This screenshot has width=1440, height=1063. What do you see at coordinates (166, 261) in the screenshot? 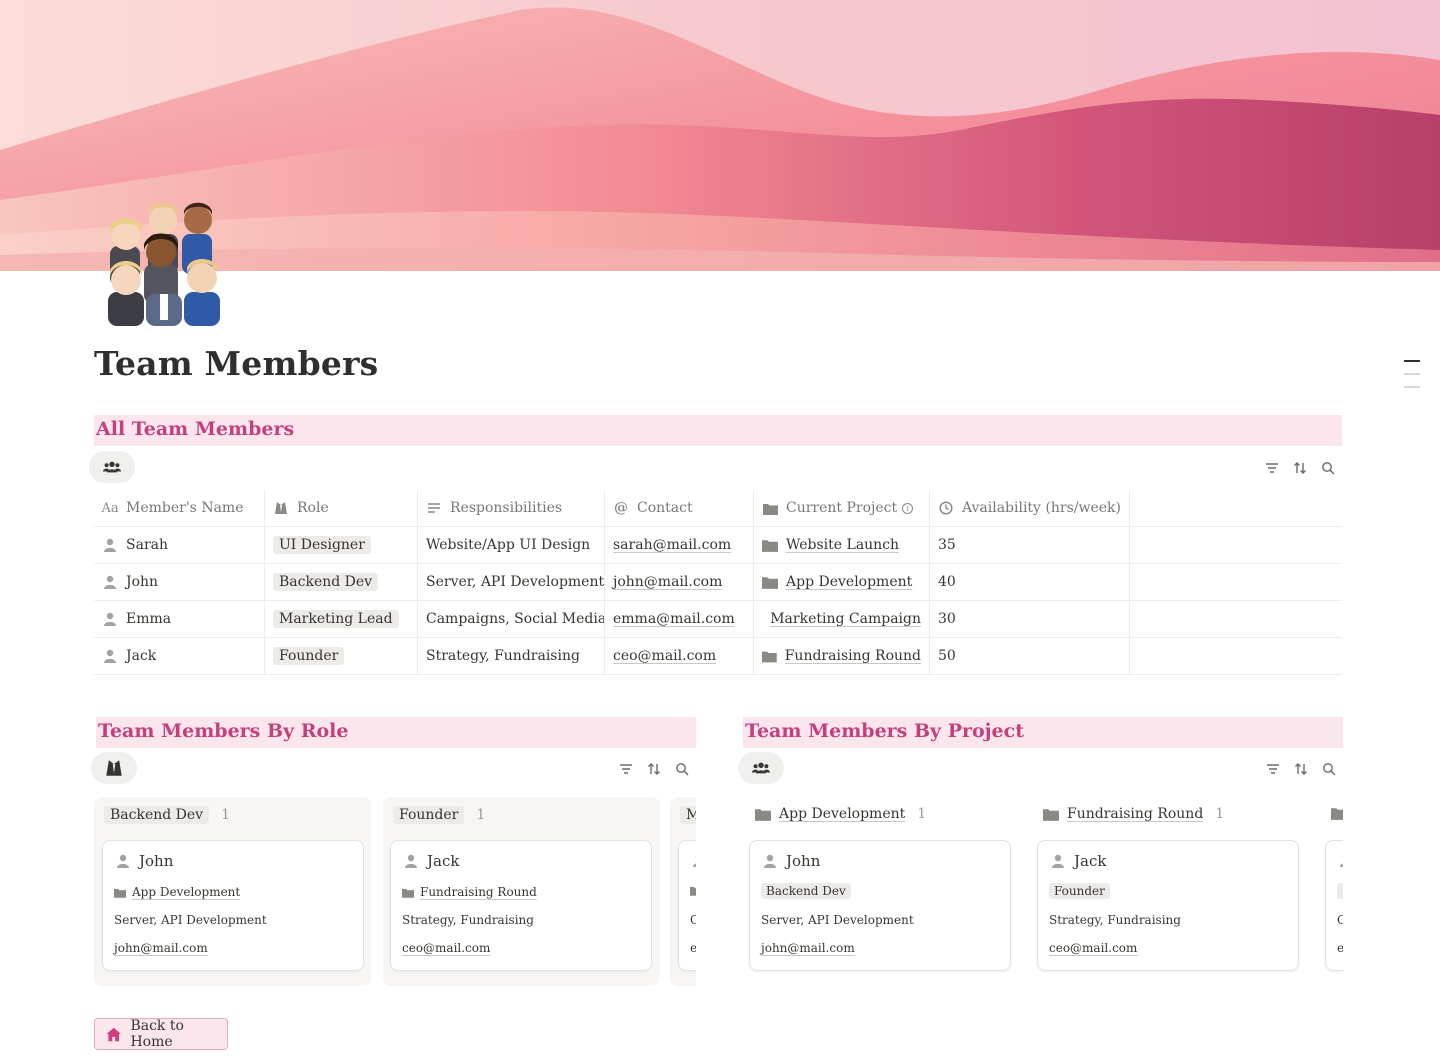
I see `family-group-emoji-icon` at bounding box center [166, 261].